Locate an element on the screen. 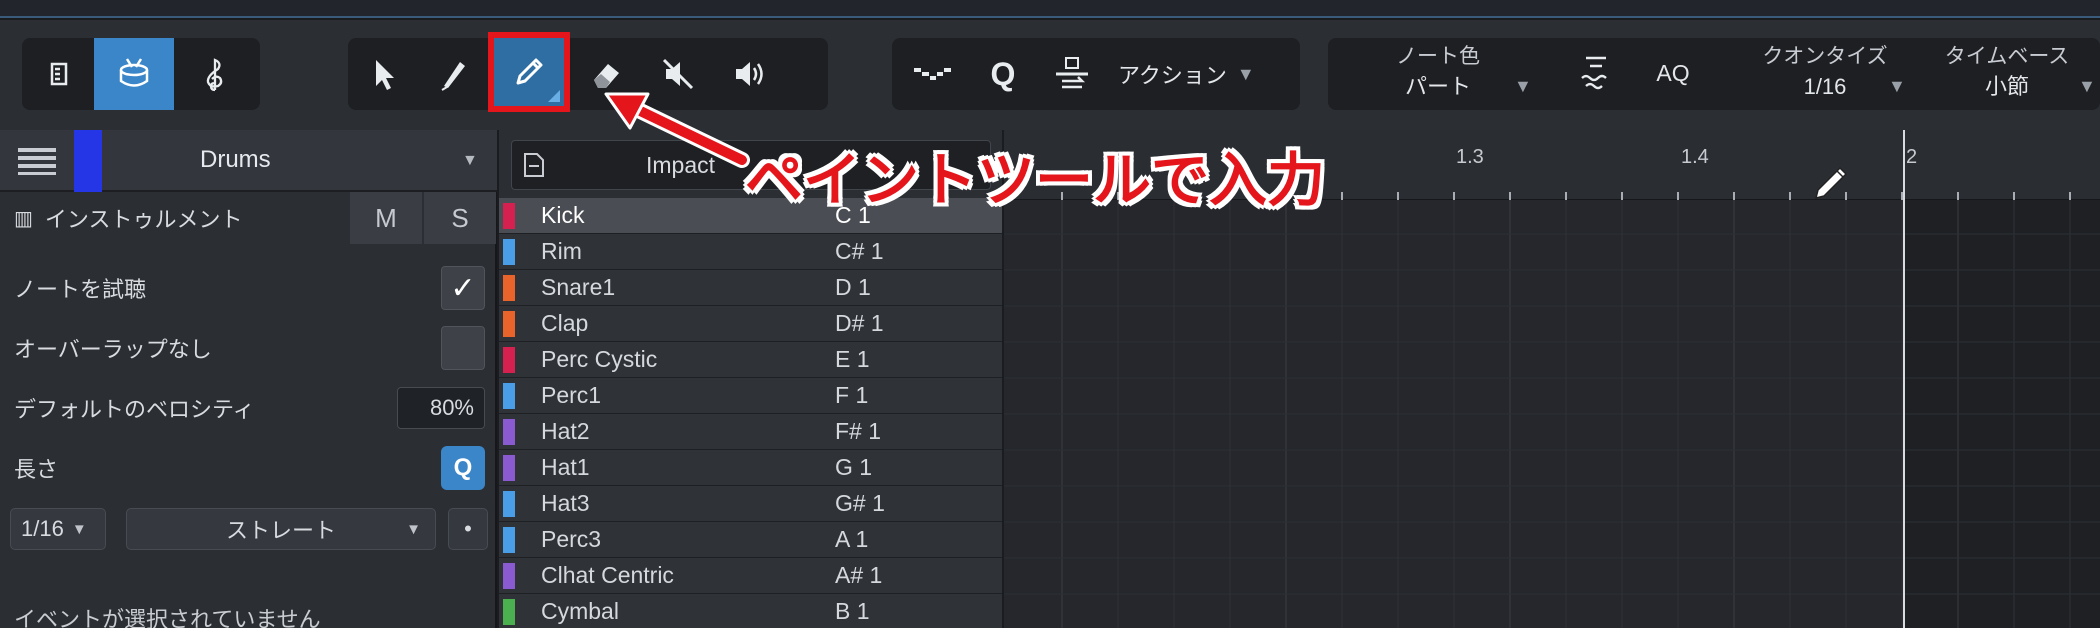  no-event-row: イベントが選択されていません is located at coordinates (248, 613).